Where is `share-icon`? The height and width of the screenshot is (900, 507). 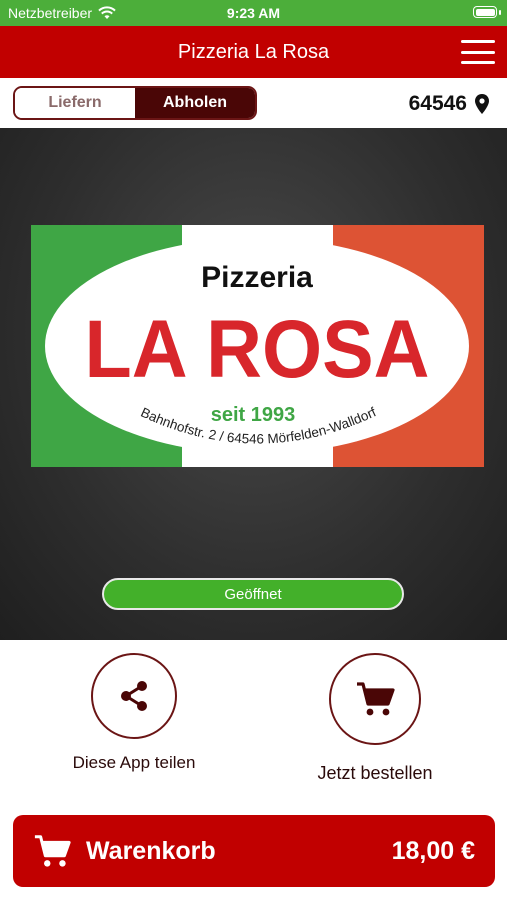 share-icon is located at coordinates (134, 696).